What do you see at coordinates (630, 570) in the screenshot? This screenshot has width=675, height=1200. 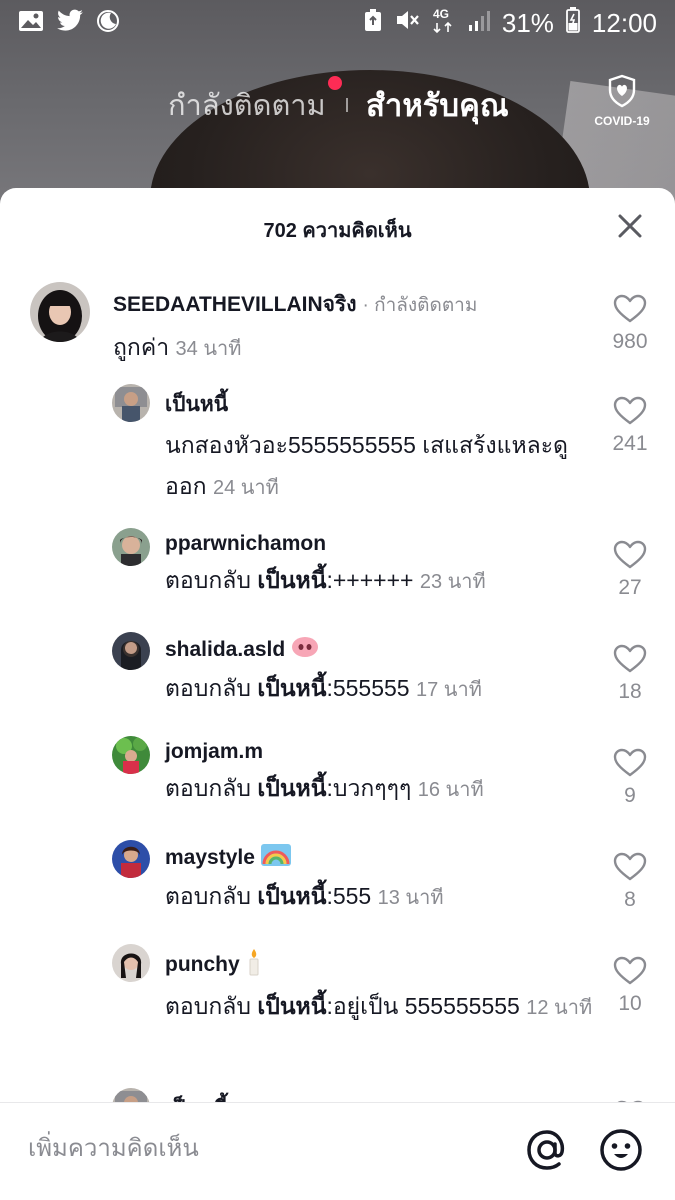 I see `like-button: 27` at bounding box center [630, 570].